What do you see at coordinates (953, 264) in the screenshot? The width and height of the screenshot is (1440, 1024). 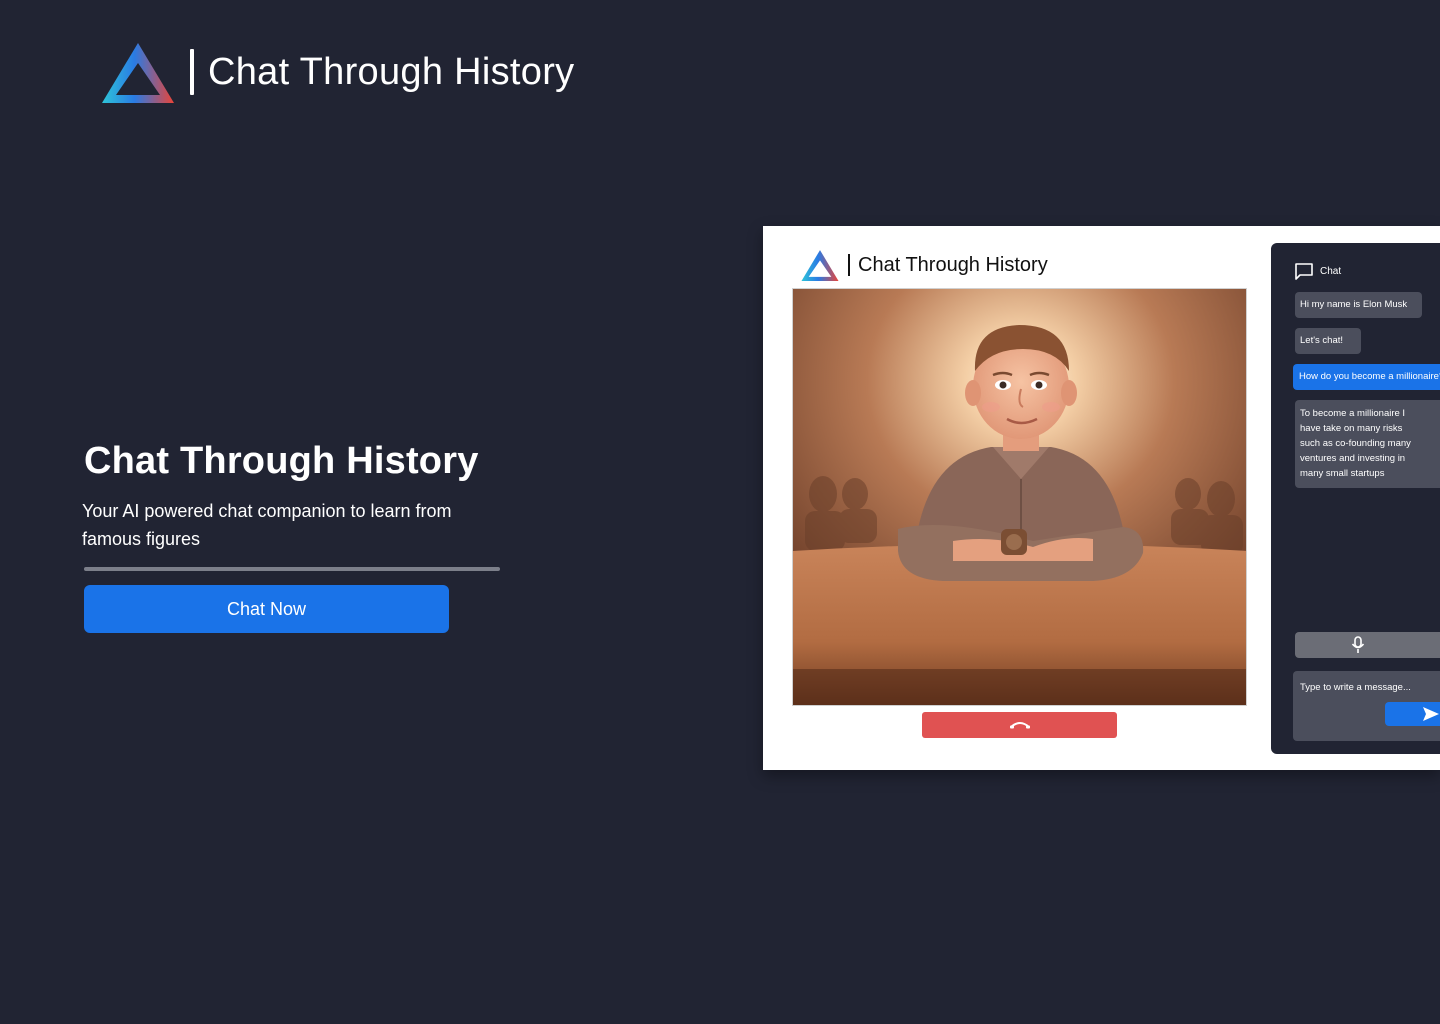 I see `preview-title: Chat Through History` at bounding box center [953, 264].